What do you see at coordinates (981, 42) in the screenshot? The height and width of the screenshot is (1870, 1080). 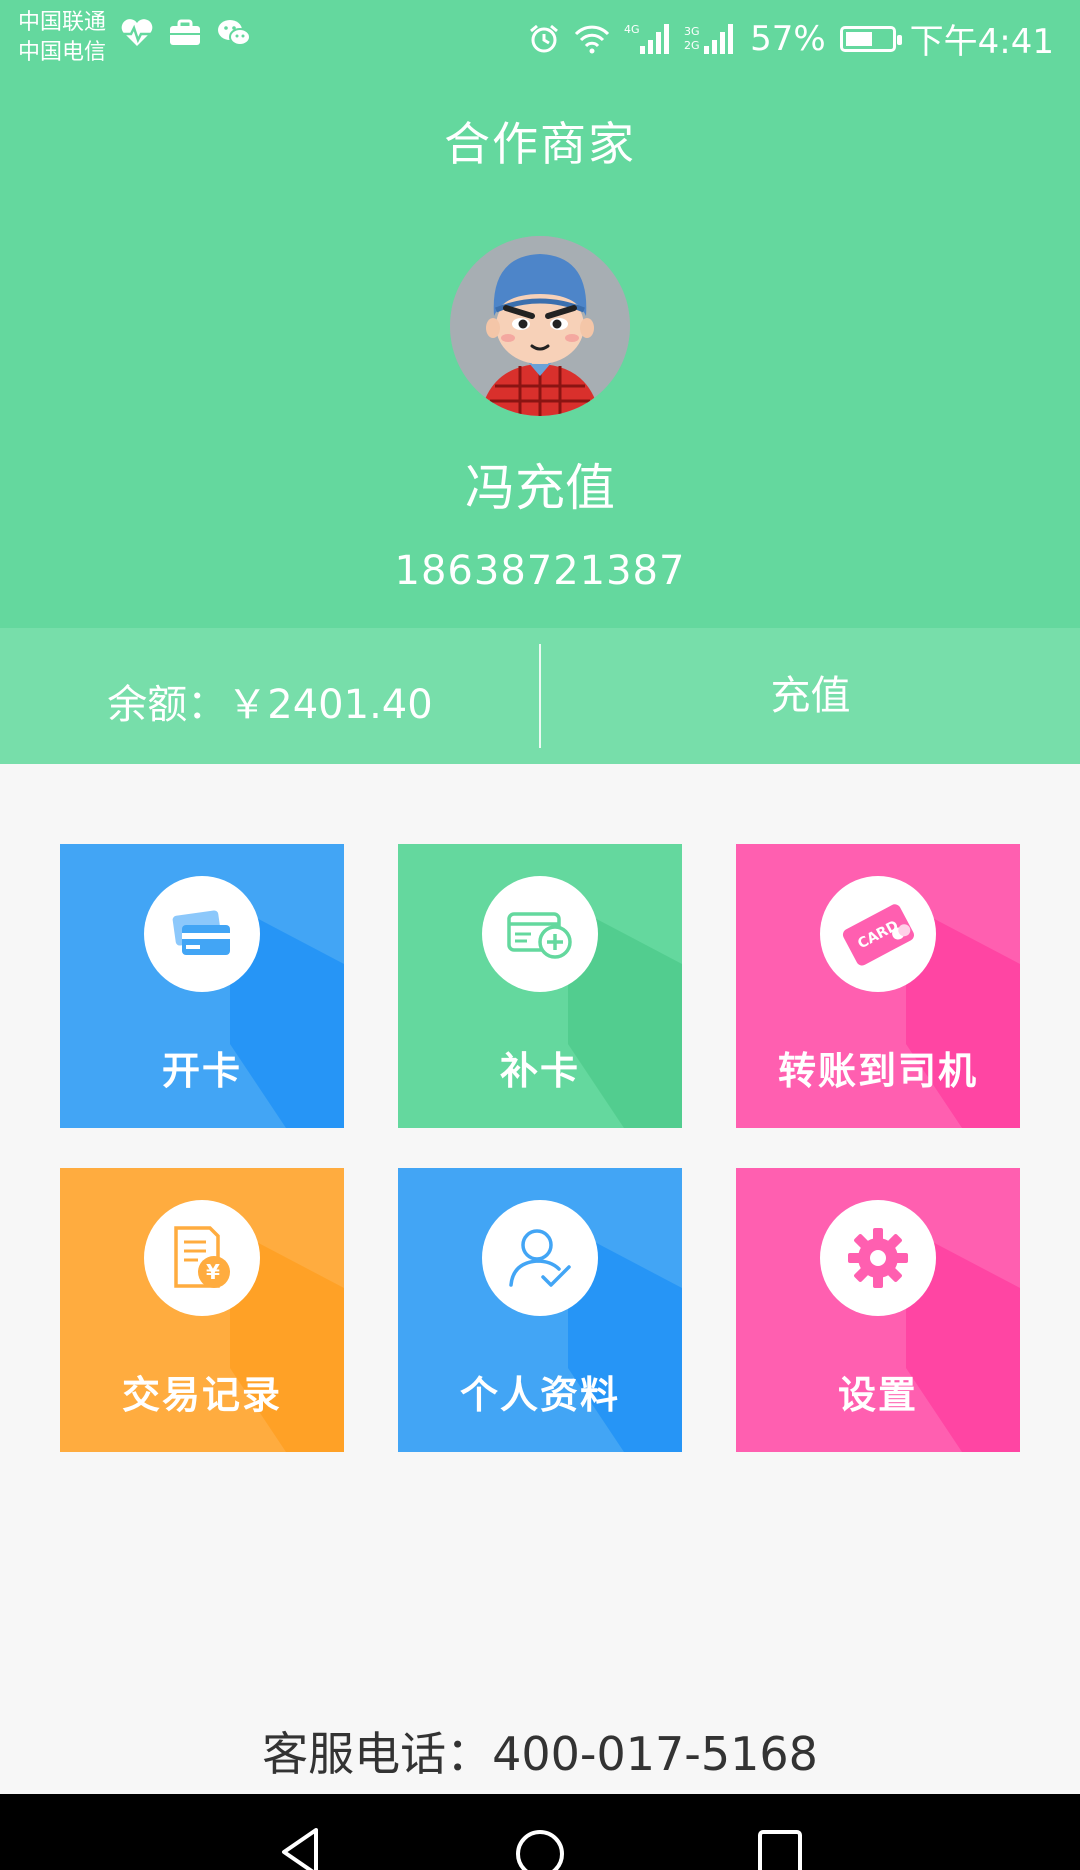 I see `clock: 下午4:41` at bounding box center [981, 42].